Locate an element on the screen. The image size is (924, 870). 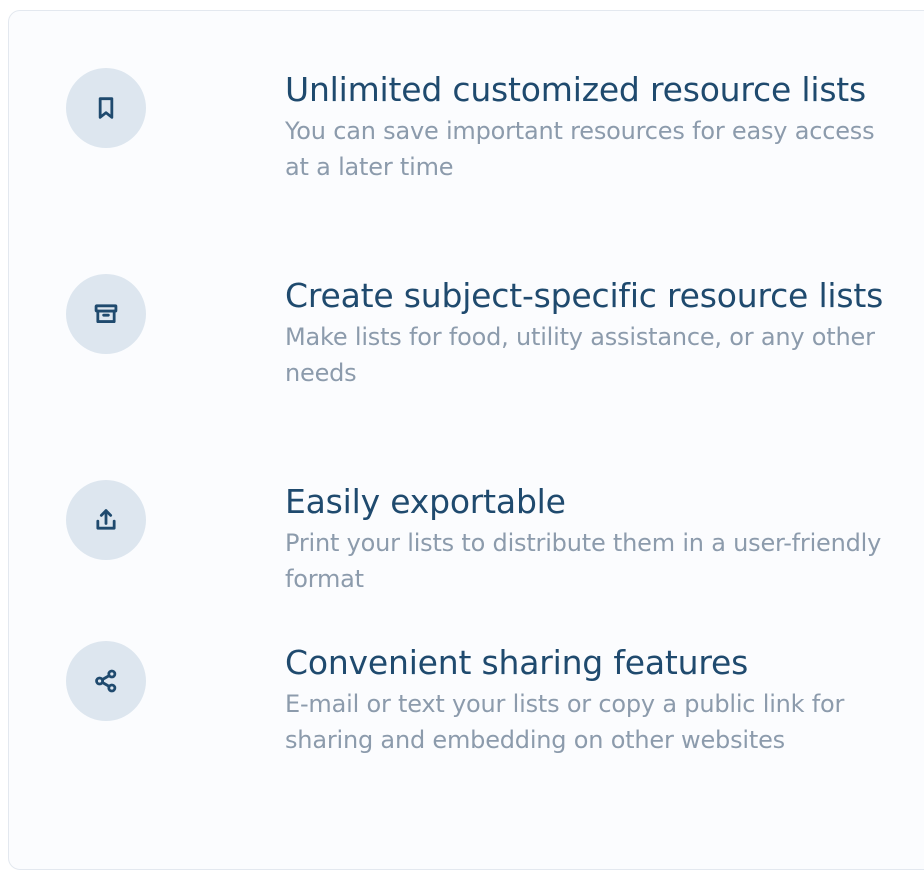
share-nodes-icon is located at coordinates (106, 681).